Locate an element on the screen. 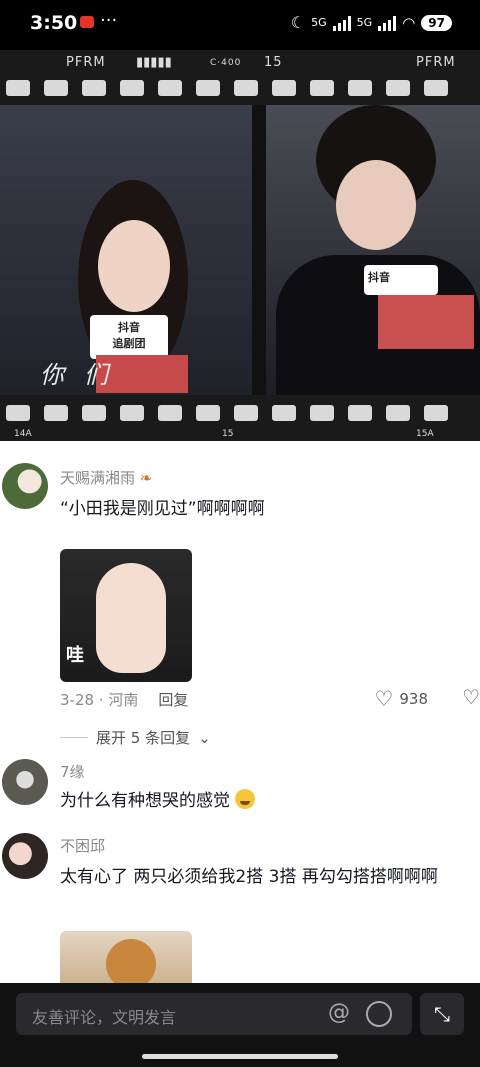 Image resolution: width=480 pixels, height=1067 pixels. expand-replies-button: 展开 5 条回复 ⌄ is located at coordinates (135, 737).